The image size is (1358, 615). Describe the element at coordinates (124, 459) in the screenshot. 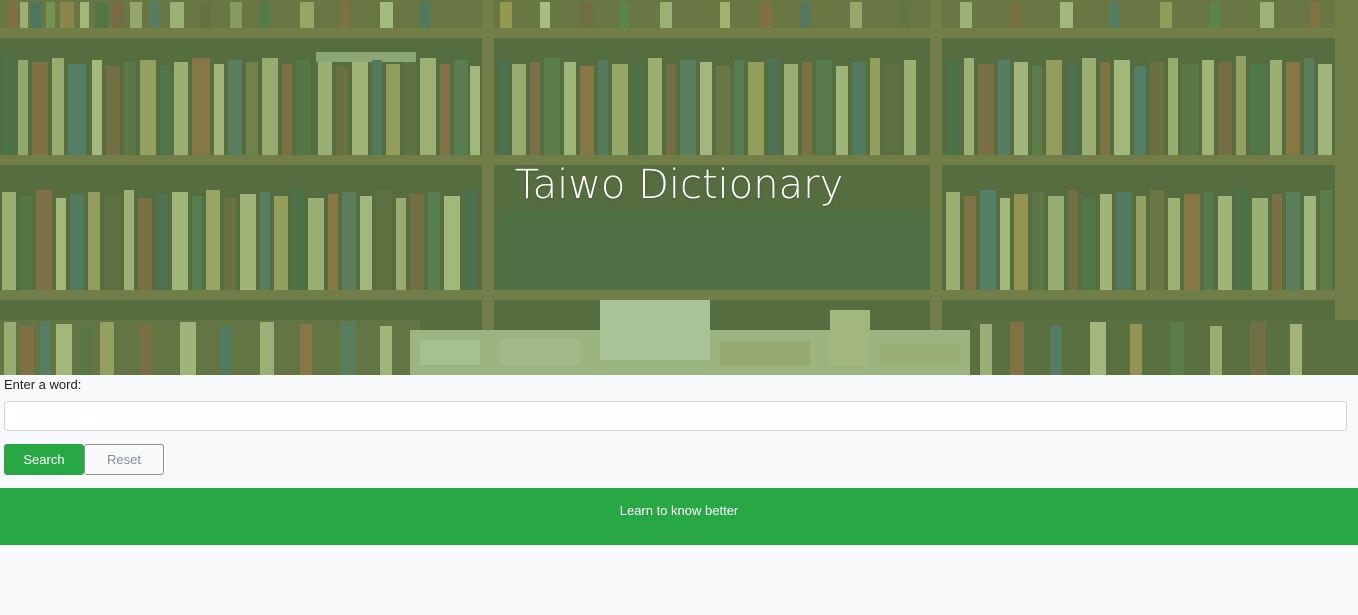

I see `reset-button: Reset` at that location.